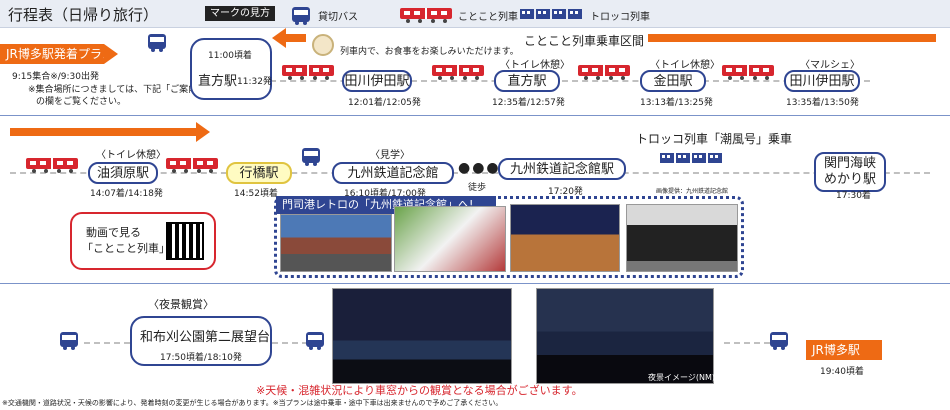  Describe the element at coordinates (240, 13) in the screenshot. I see `legend-title: マークの見方` at that location.